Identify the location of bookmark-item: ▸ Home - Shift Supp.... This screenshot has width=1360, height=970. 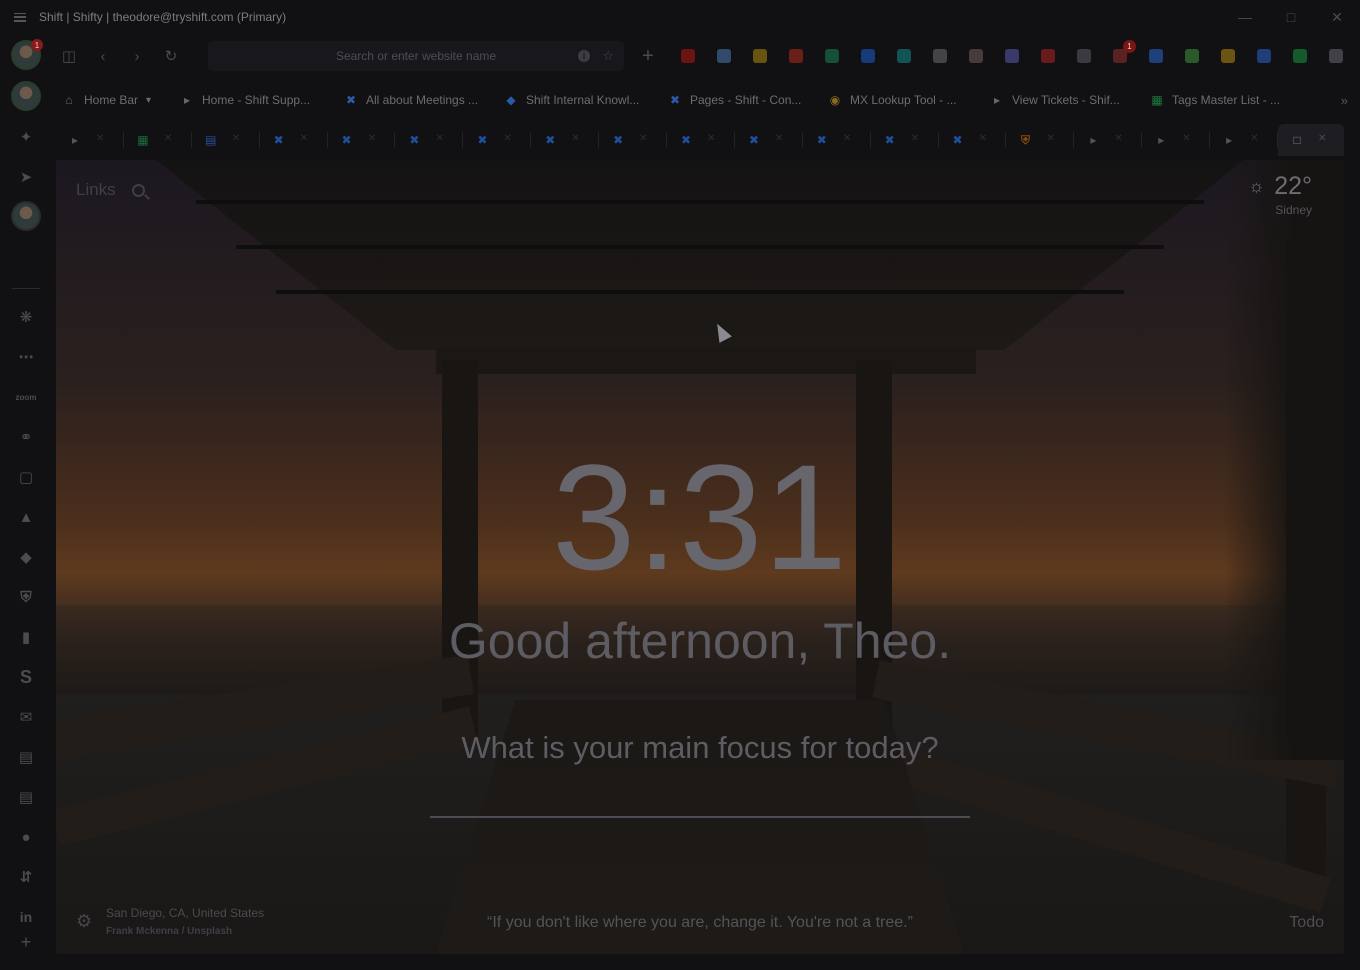
(252, 100).